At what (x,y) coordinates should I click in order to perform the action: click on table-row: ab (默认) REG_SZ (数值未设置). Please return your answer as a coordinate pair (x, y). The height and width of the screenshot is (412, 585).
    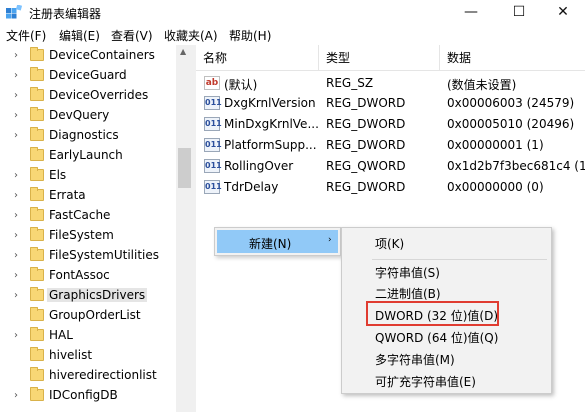
    Looking at the image, I should click on (390, 83).